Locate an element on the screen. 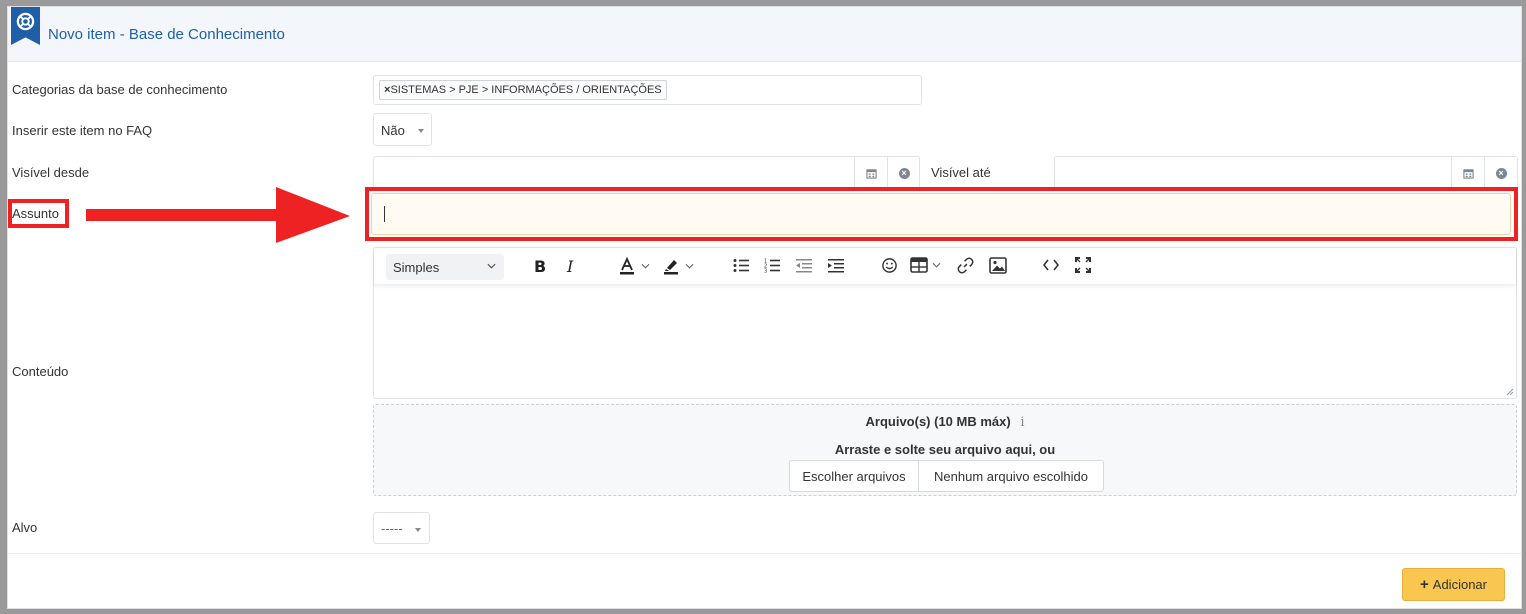 The image size is (1526, 614). subject-input is located at coordinates (941, 214).